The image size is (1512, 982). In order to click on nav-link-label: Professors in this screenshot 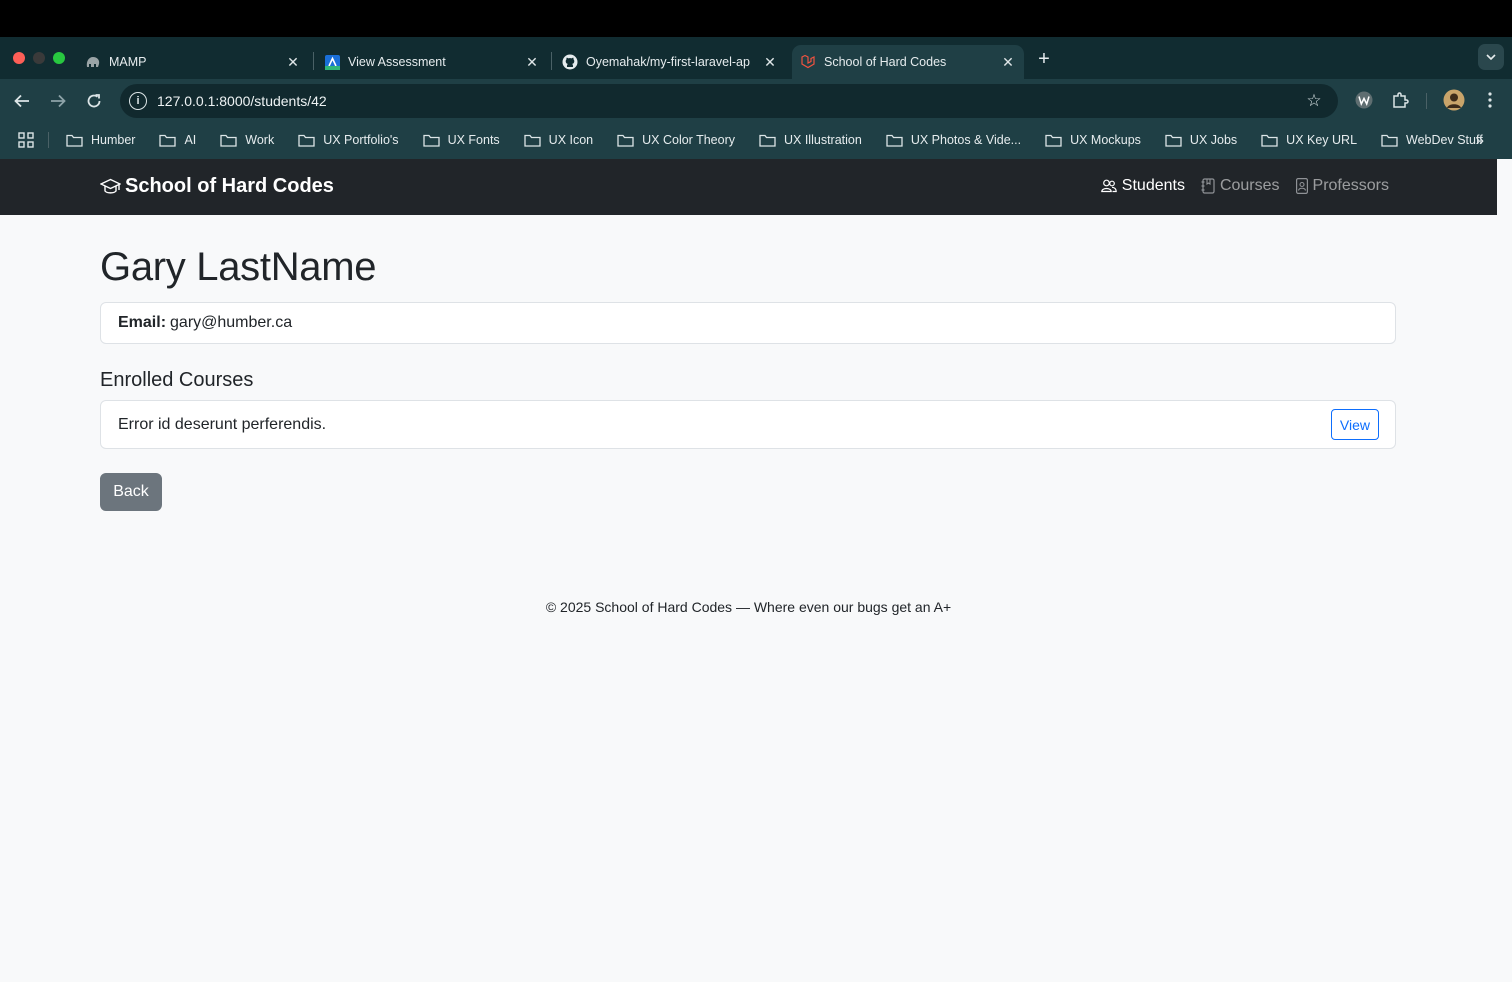, I will do `click(1350, 185)`.